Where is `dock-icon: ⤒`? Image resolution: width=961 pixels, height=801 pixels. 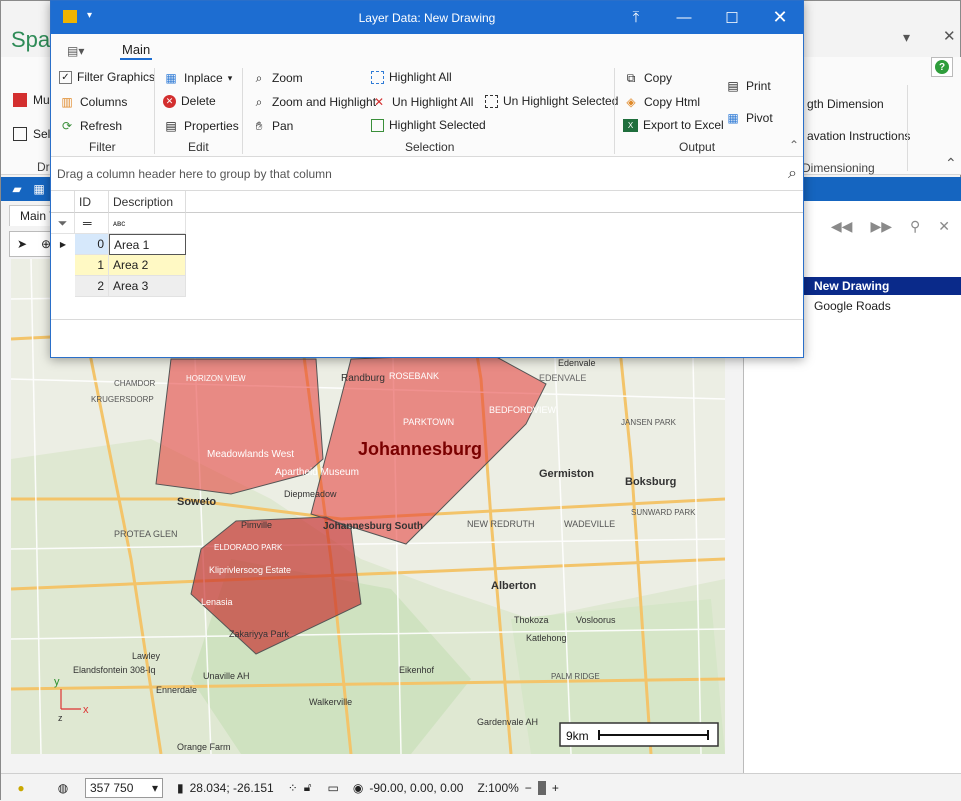
dock-icon: ⤒ is located at coordinates (636, 17).